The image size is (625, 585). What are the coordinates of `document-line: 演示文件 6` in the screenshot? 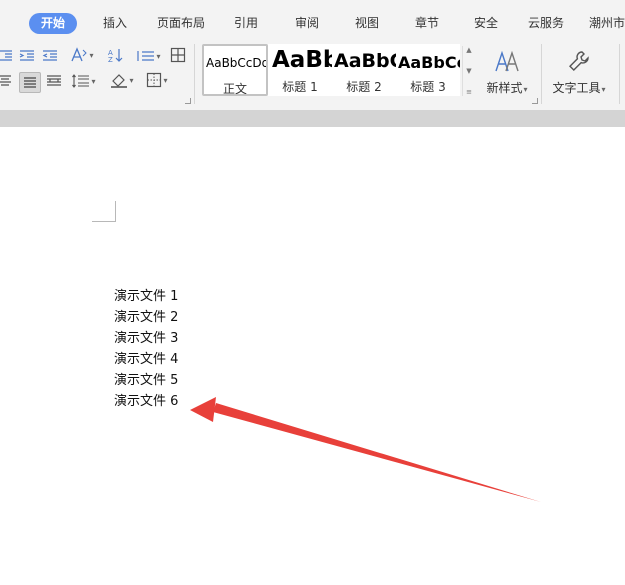 It's located at (146, 401).